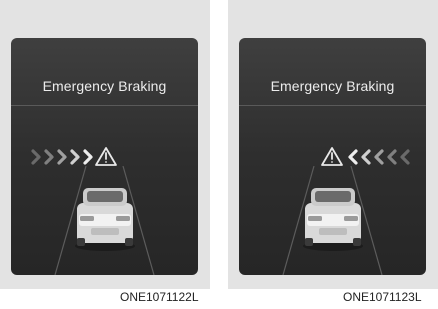  I want to click on approach-arrows-right, so click(62, 157).